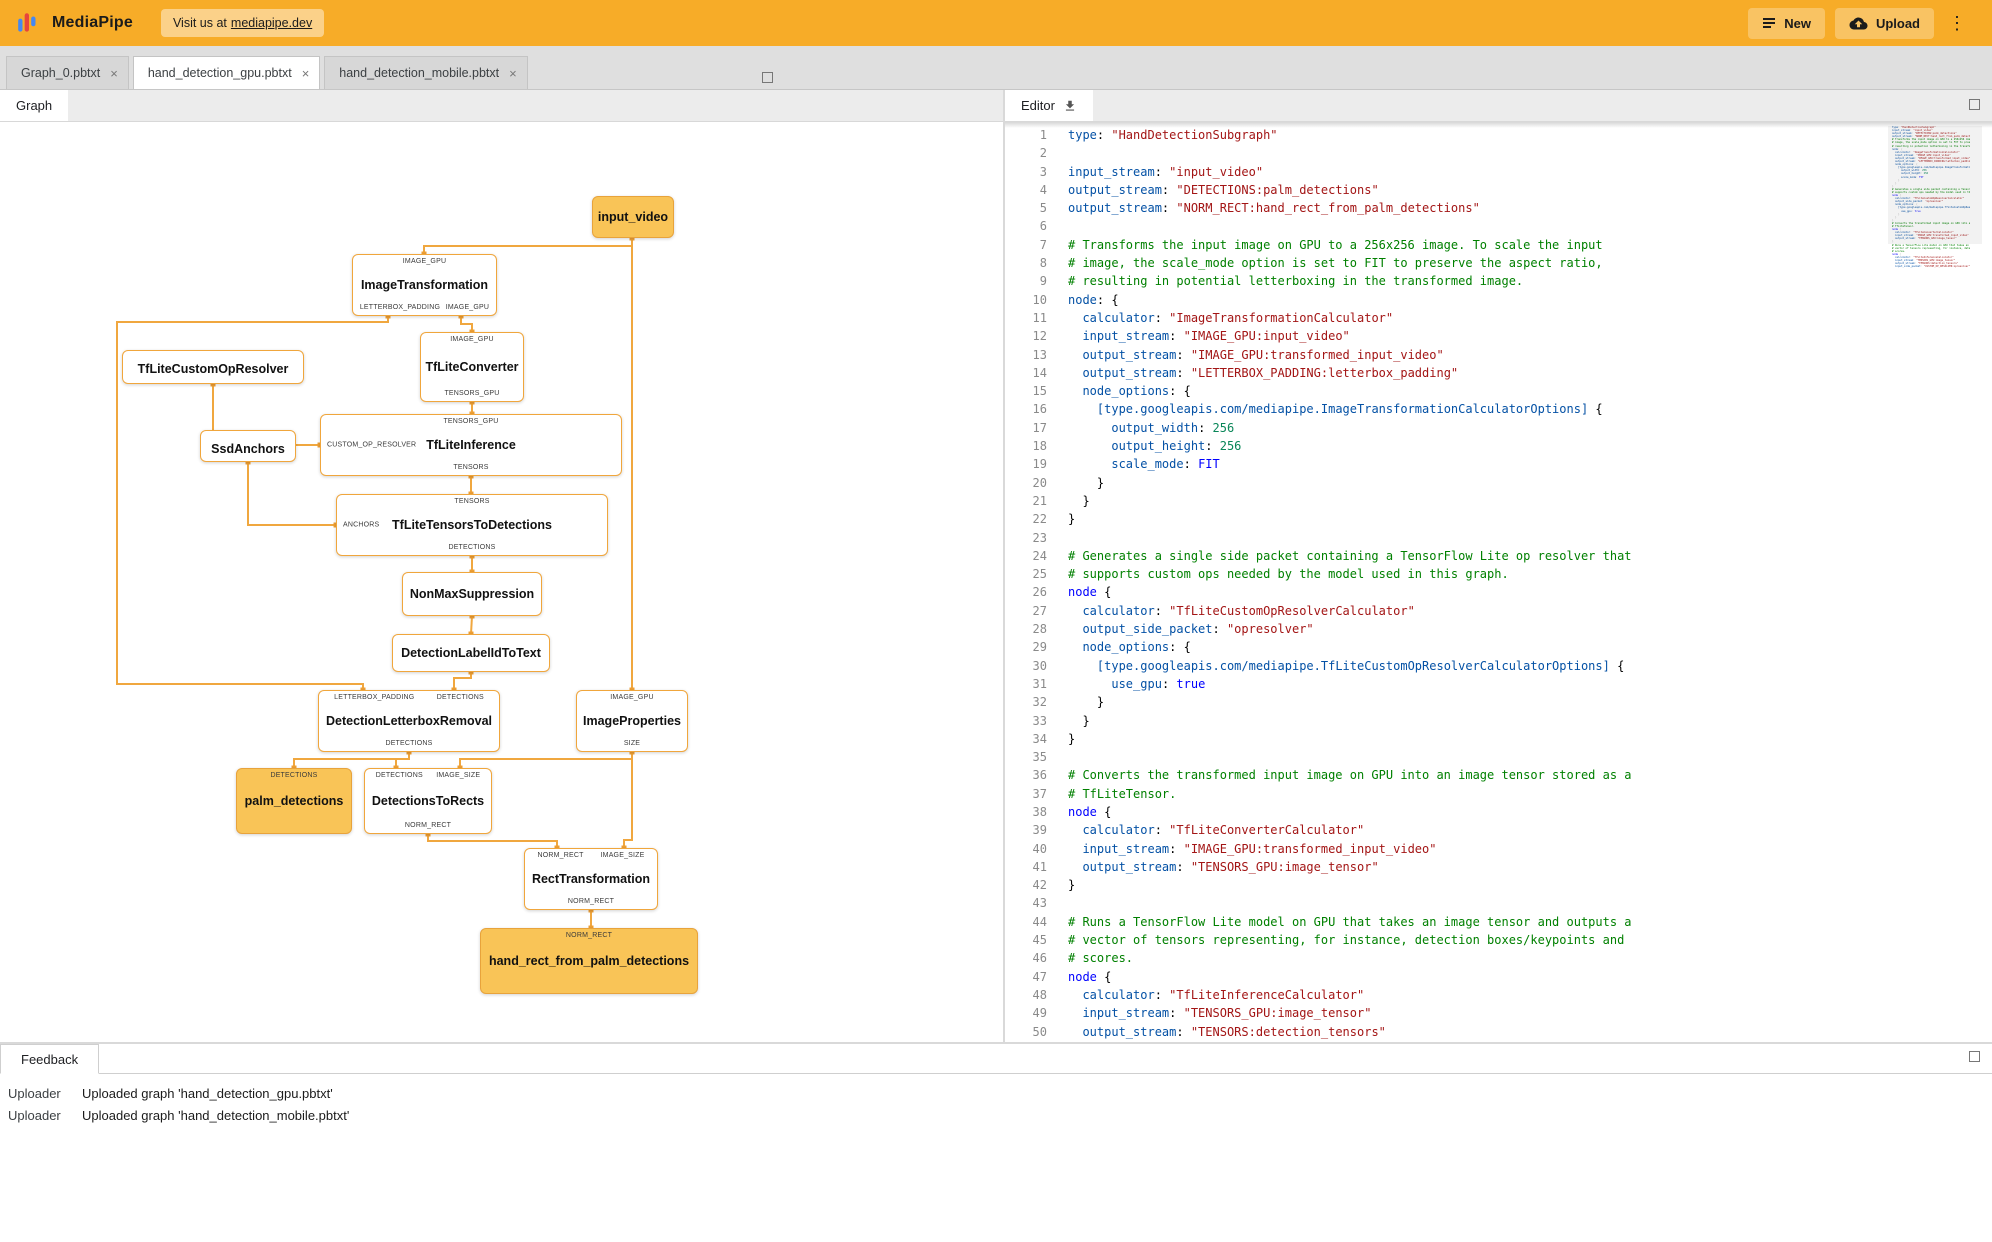  Describe the element at coordinates (1498, 519) in the screenshot. I see `code-line: 22}` at that location.